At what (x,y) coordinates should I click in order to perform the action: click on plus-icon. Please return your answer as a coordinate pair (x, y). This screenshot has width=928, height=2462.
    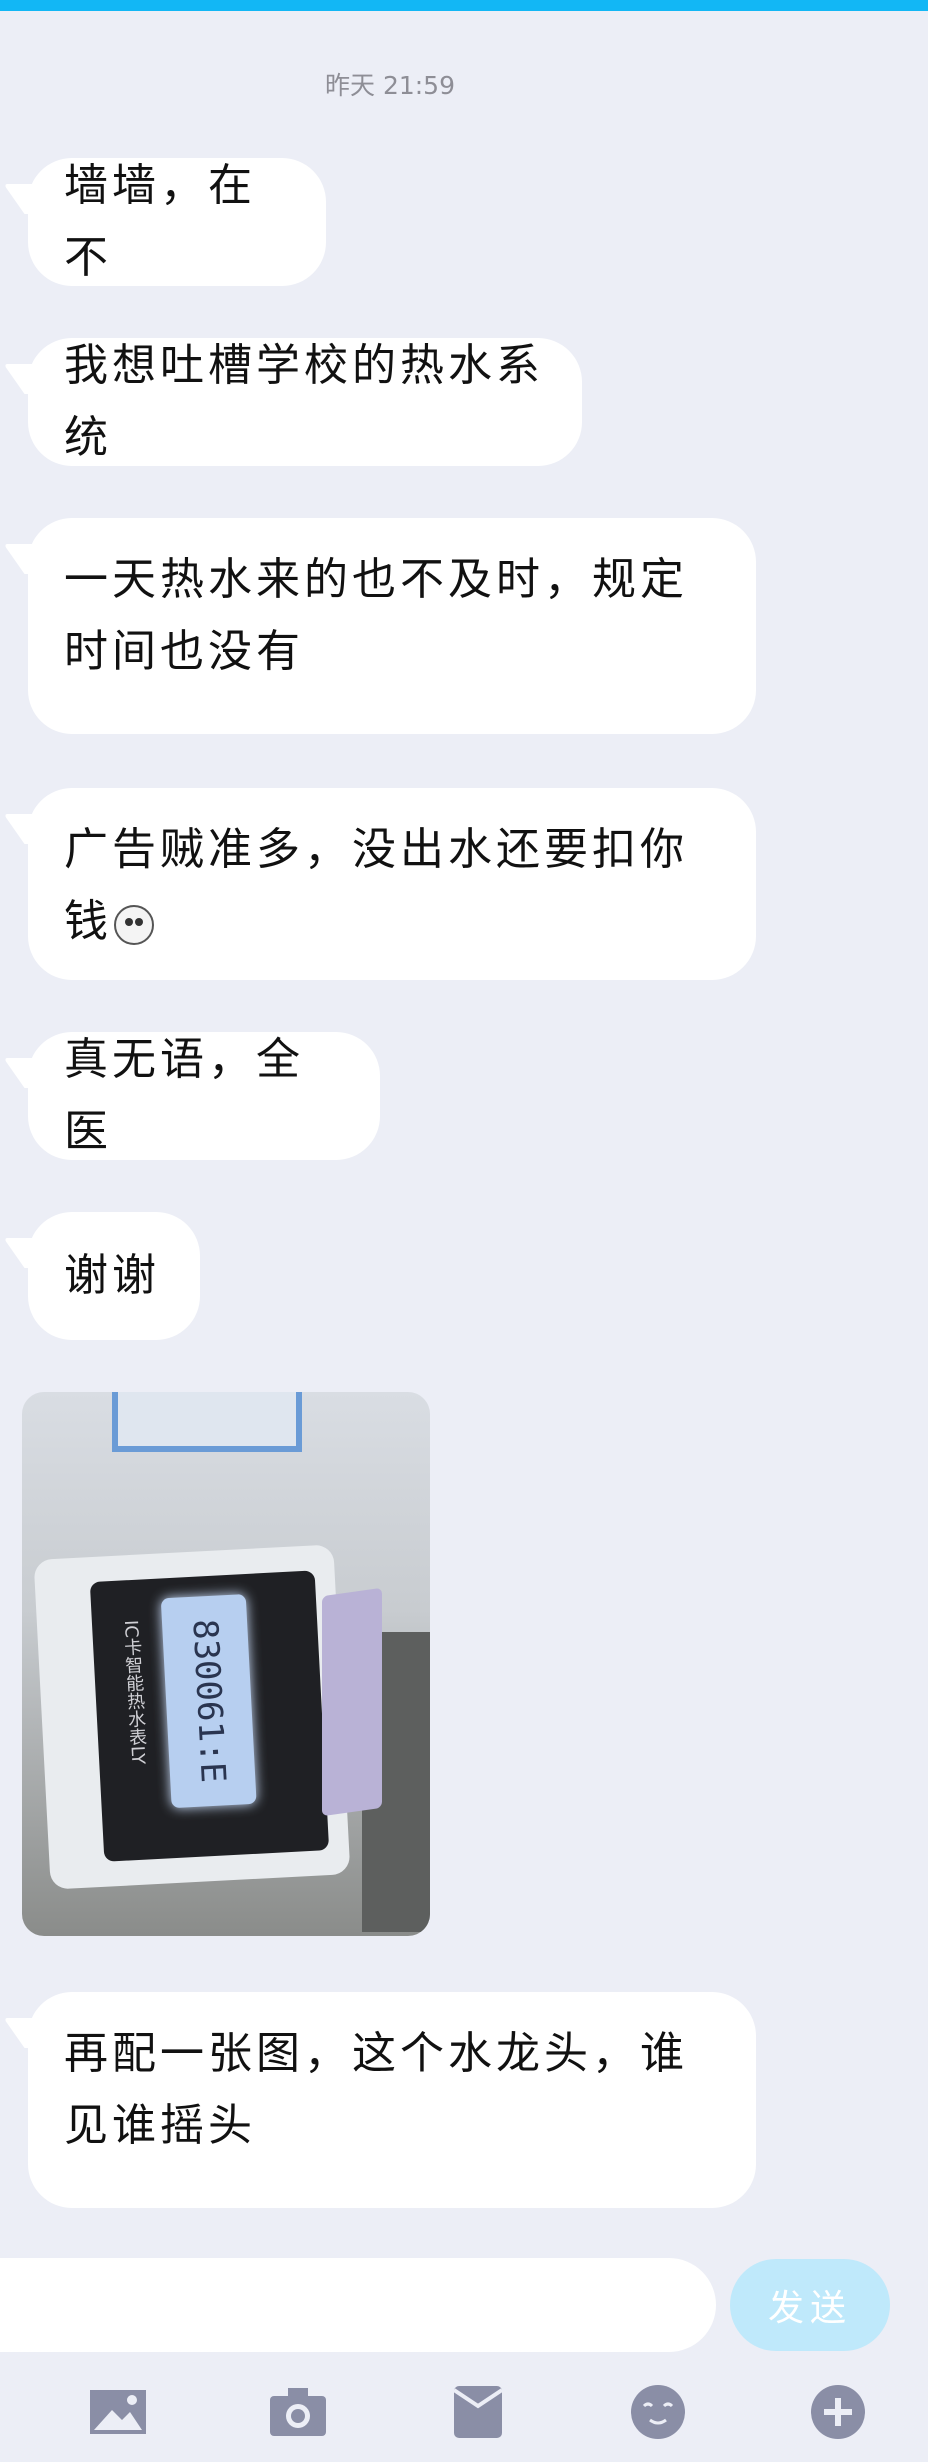
    Looking at the image, I should click on (838, 2412).